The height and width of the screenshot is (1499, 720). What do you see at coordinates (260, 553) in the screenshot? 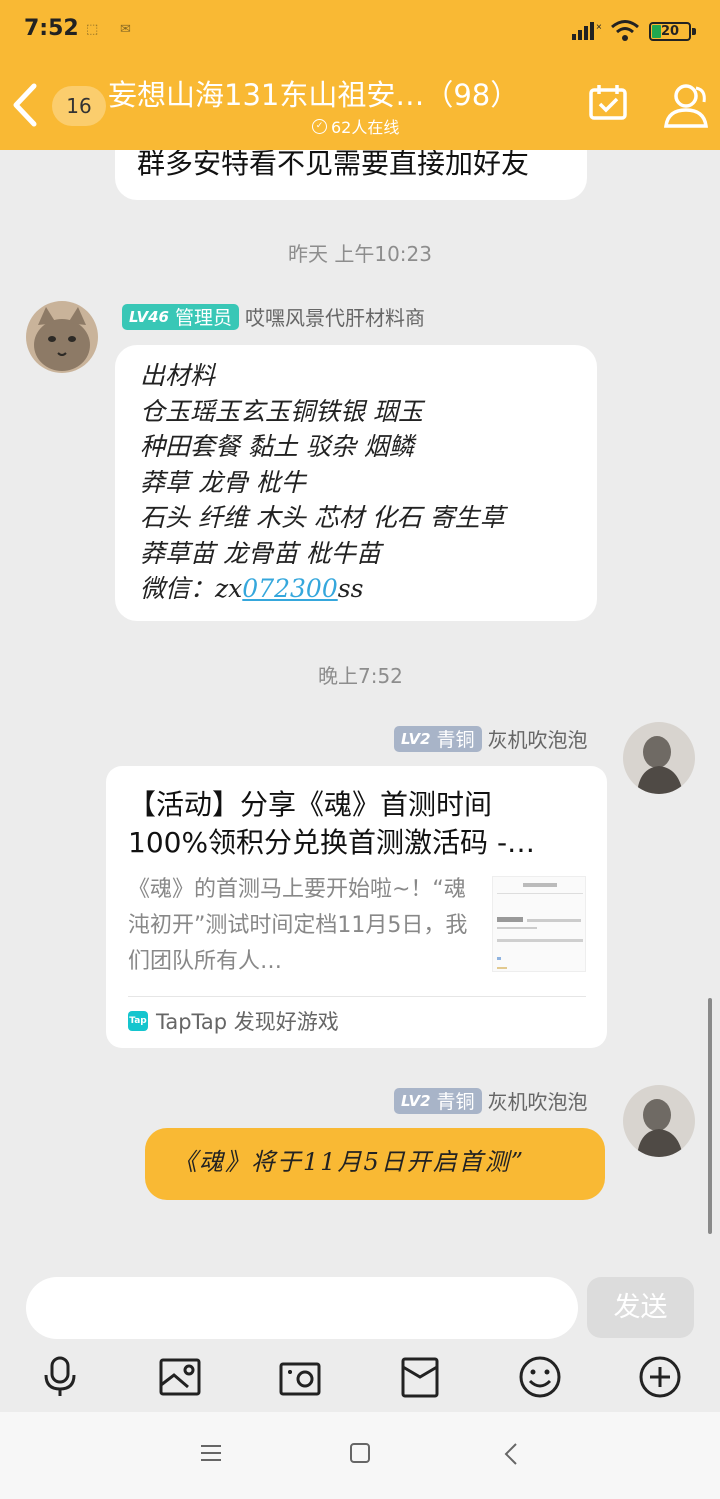
I see `message-line: 莽草苗 龙骨苗 枇牛苗` at bounding box center [260, 553].